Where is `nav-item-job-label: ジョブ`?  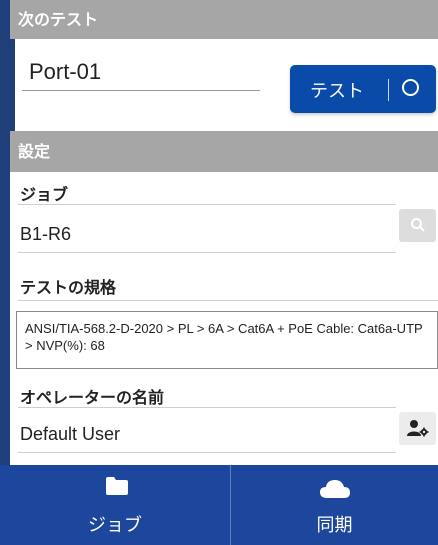 nav-item-job-label: ジョブ is located at coordinates (115, 525).